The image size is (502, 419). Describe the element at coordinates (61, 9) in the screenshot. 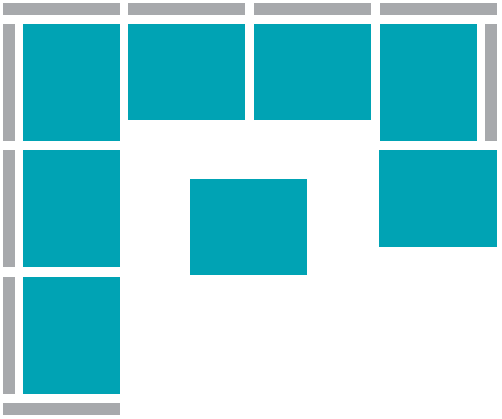

I see `backrest-top-left-corner` at that location.